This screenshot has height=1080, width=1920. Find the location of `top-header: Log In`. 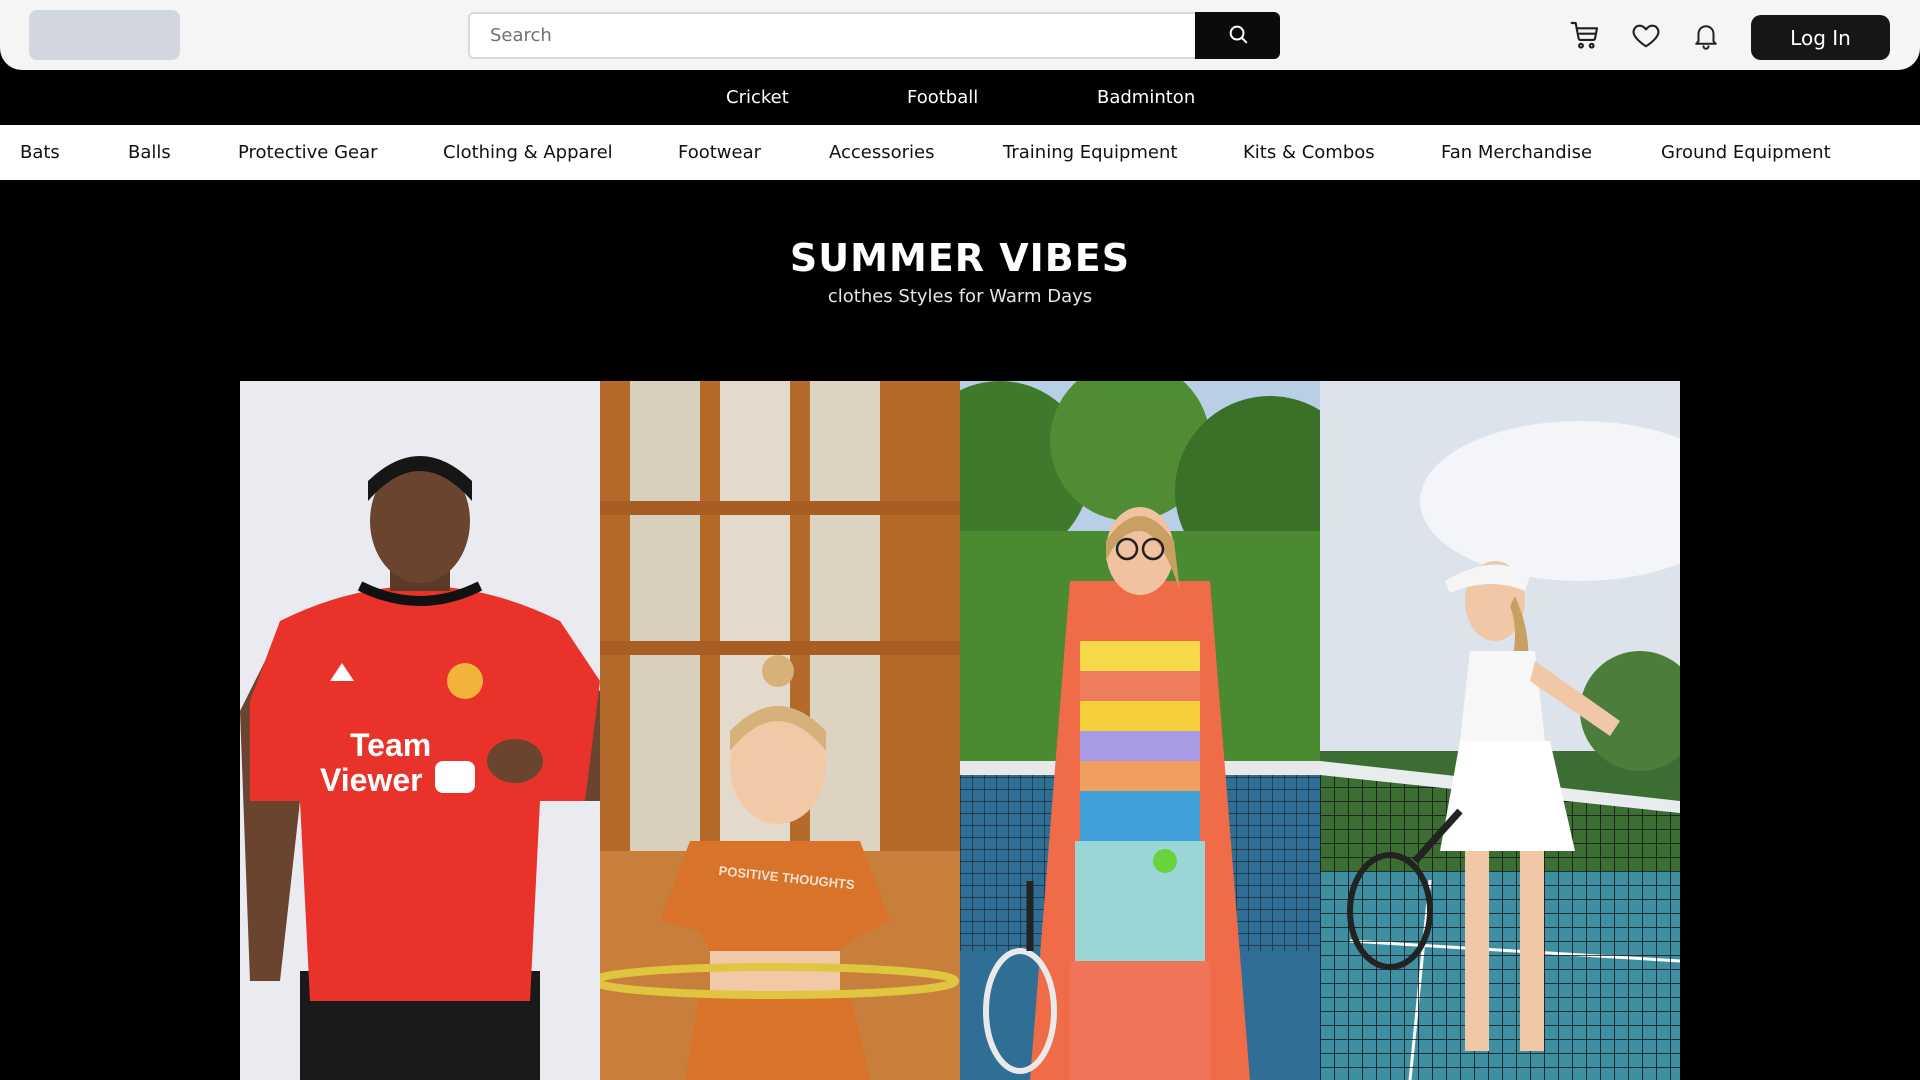

top-header: Log In is located at coordinates (960, 35).